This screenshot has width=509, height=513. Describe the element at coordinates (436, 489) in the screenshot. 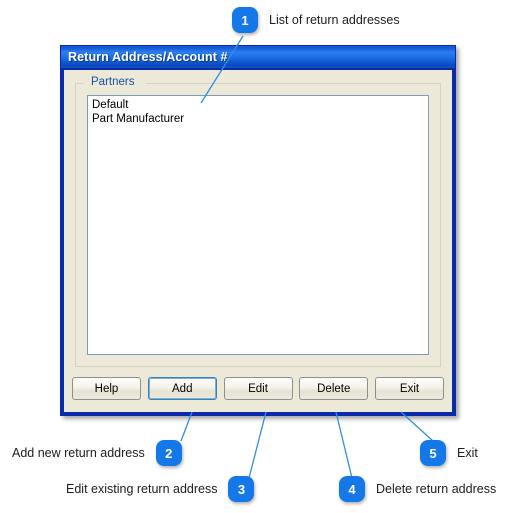

I see `callout-4-label: Delete return address` at that location.